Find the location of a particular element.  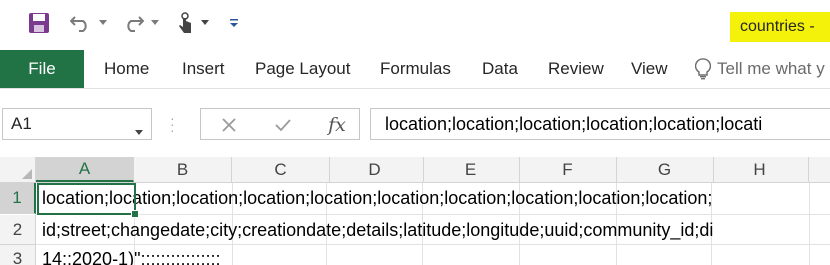

tell-me-search: Tell me what y is located at coordinates (760, 69).